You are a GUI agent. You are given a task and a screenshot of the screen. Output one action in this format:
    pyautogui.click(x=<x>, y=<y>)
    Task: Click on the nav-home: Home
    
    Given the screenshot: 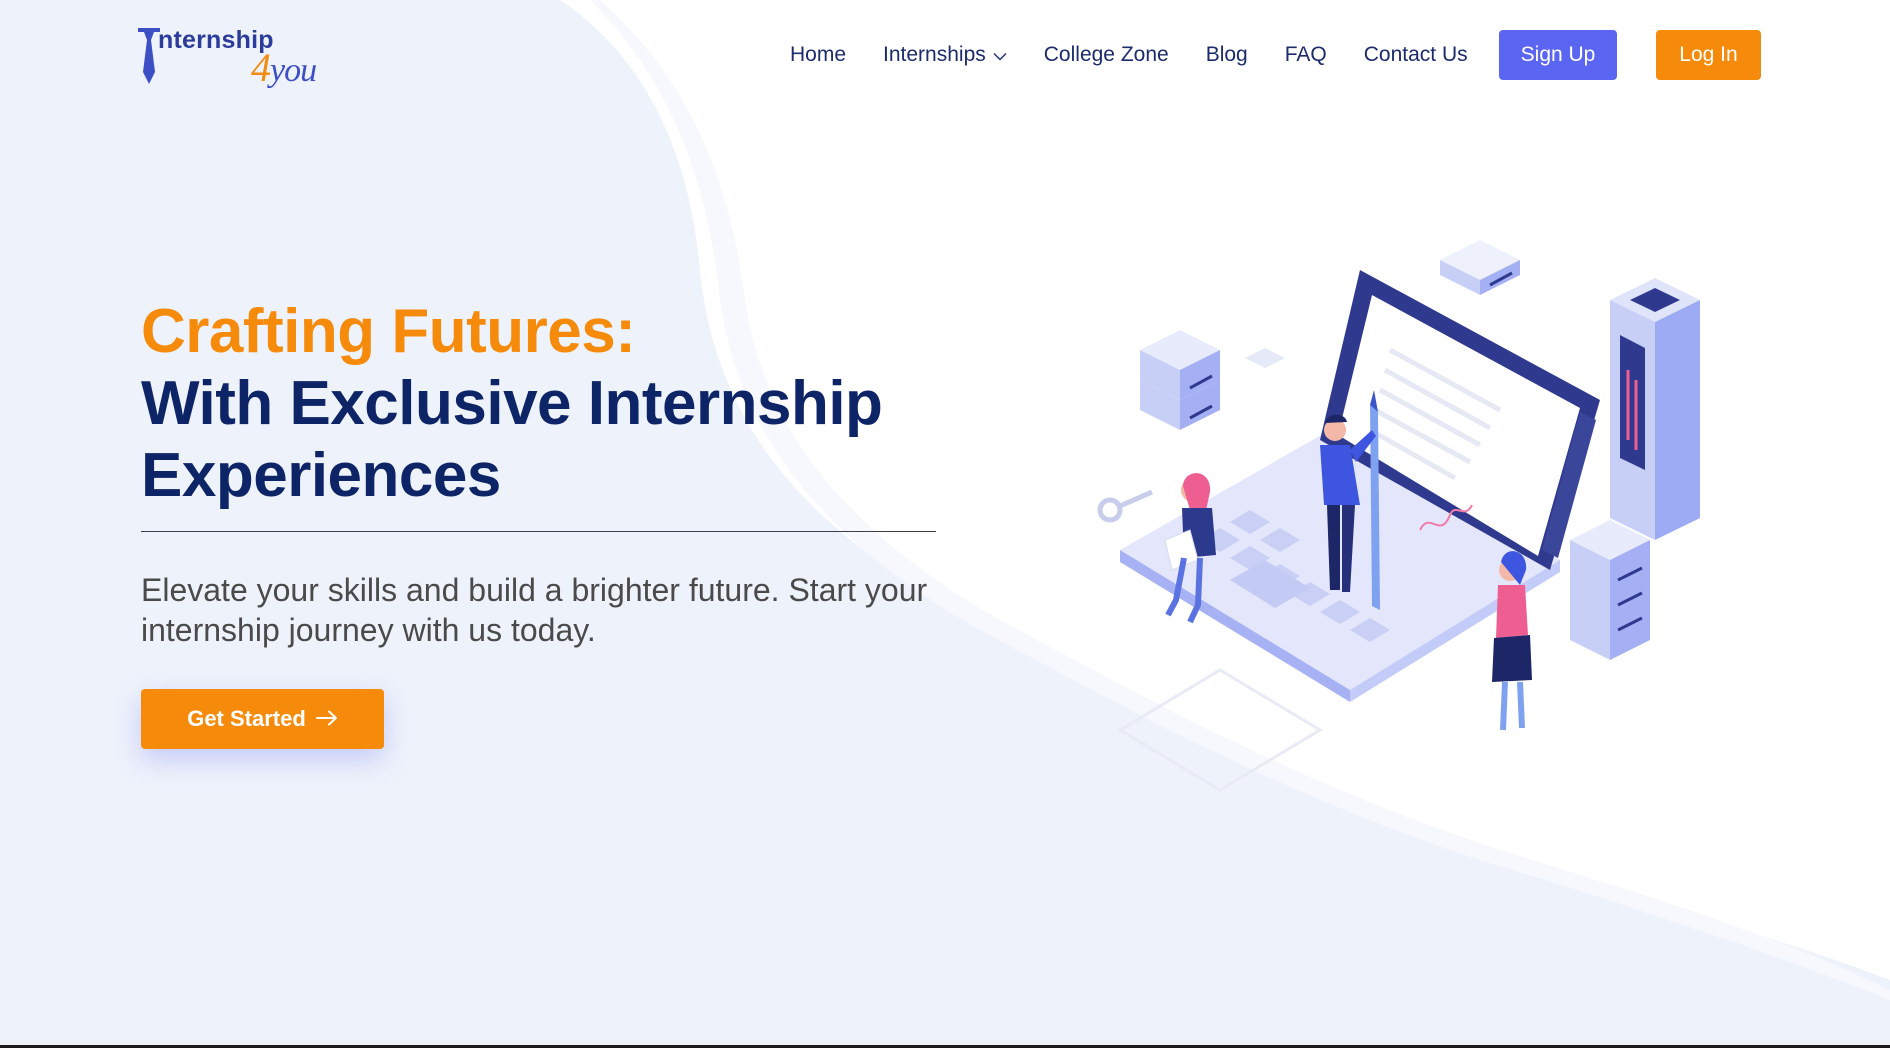 What is the action you would take?
    pyautogui.click(x=818, y=55)
    